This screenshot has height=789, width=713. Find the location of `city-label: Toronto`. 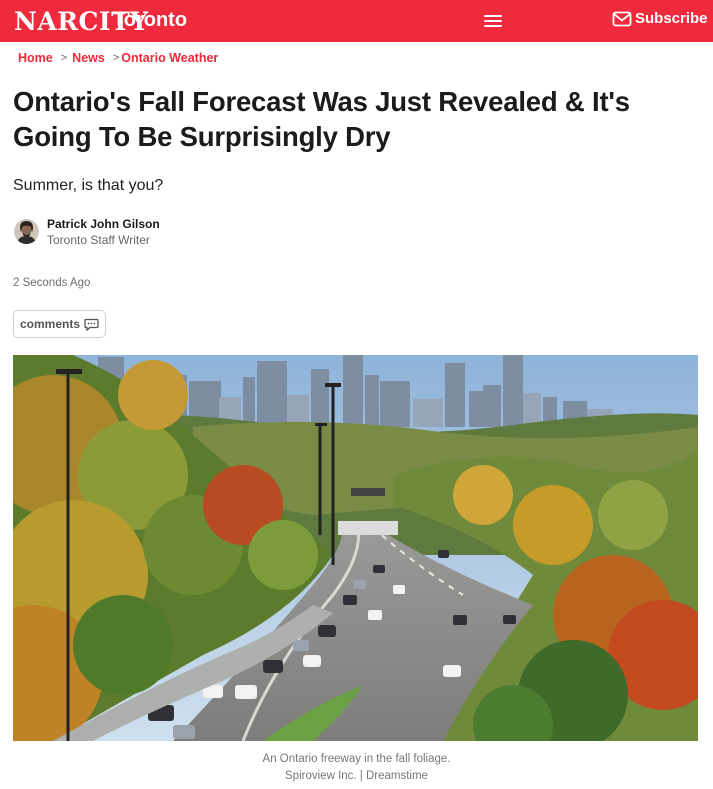

city-label: Toronto is located at coordinates (150, 20).